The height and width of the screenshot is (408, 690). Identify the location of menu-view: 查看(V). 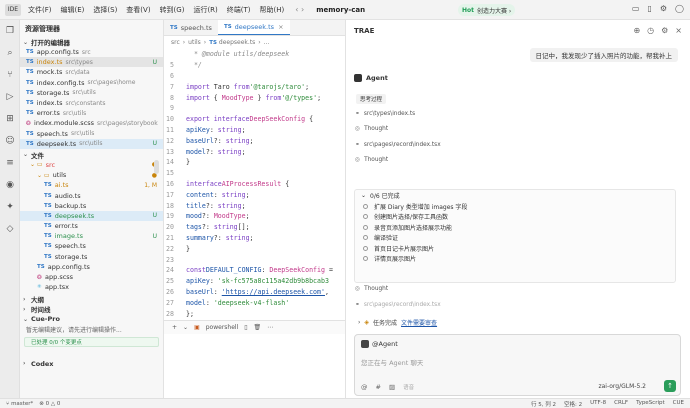
(138, 10).